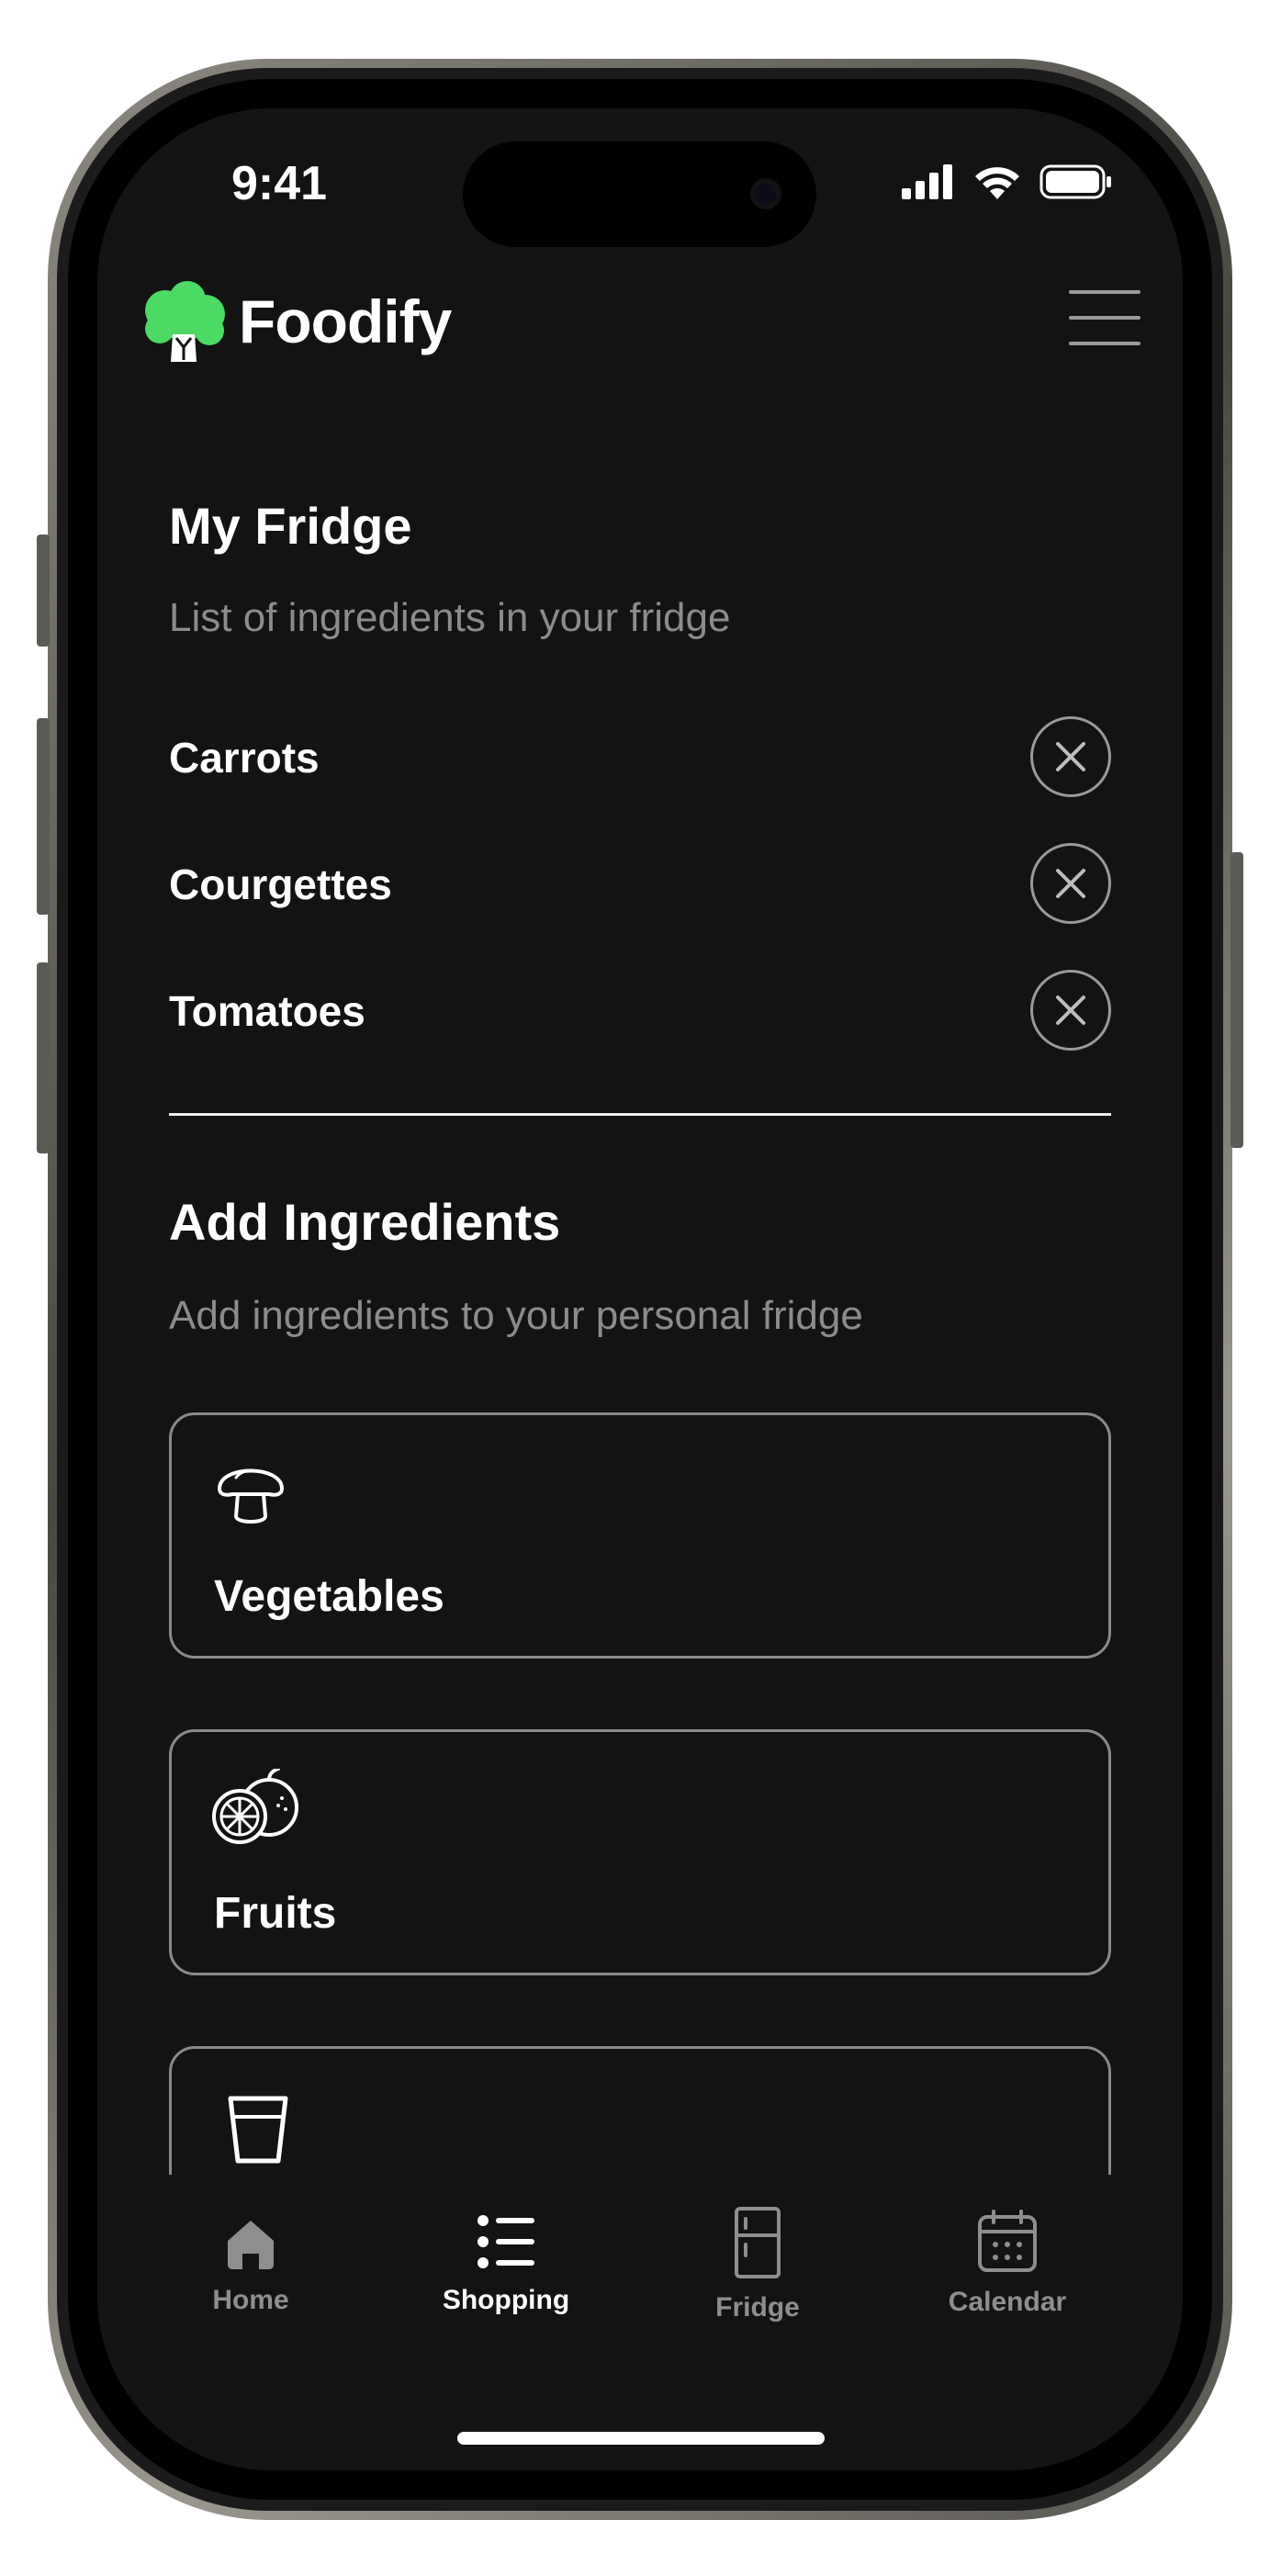 This screenshot has height=2576, width=1281. What do you see at coordinates (275, 1913) in the screenshot?
I see `category-label: Fruits` at bounding box center [275, 1913].